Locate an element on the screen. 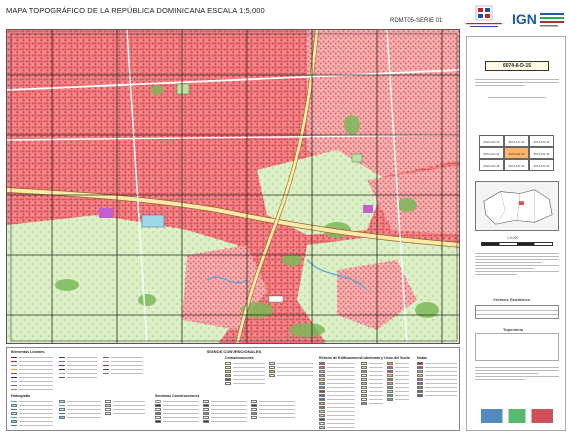 The height and width of the screenshot is (432, 570). sheet-index-cell: 6074-II-D-12 is located at coordinates (541, 141).